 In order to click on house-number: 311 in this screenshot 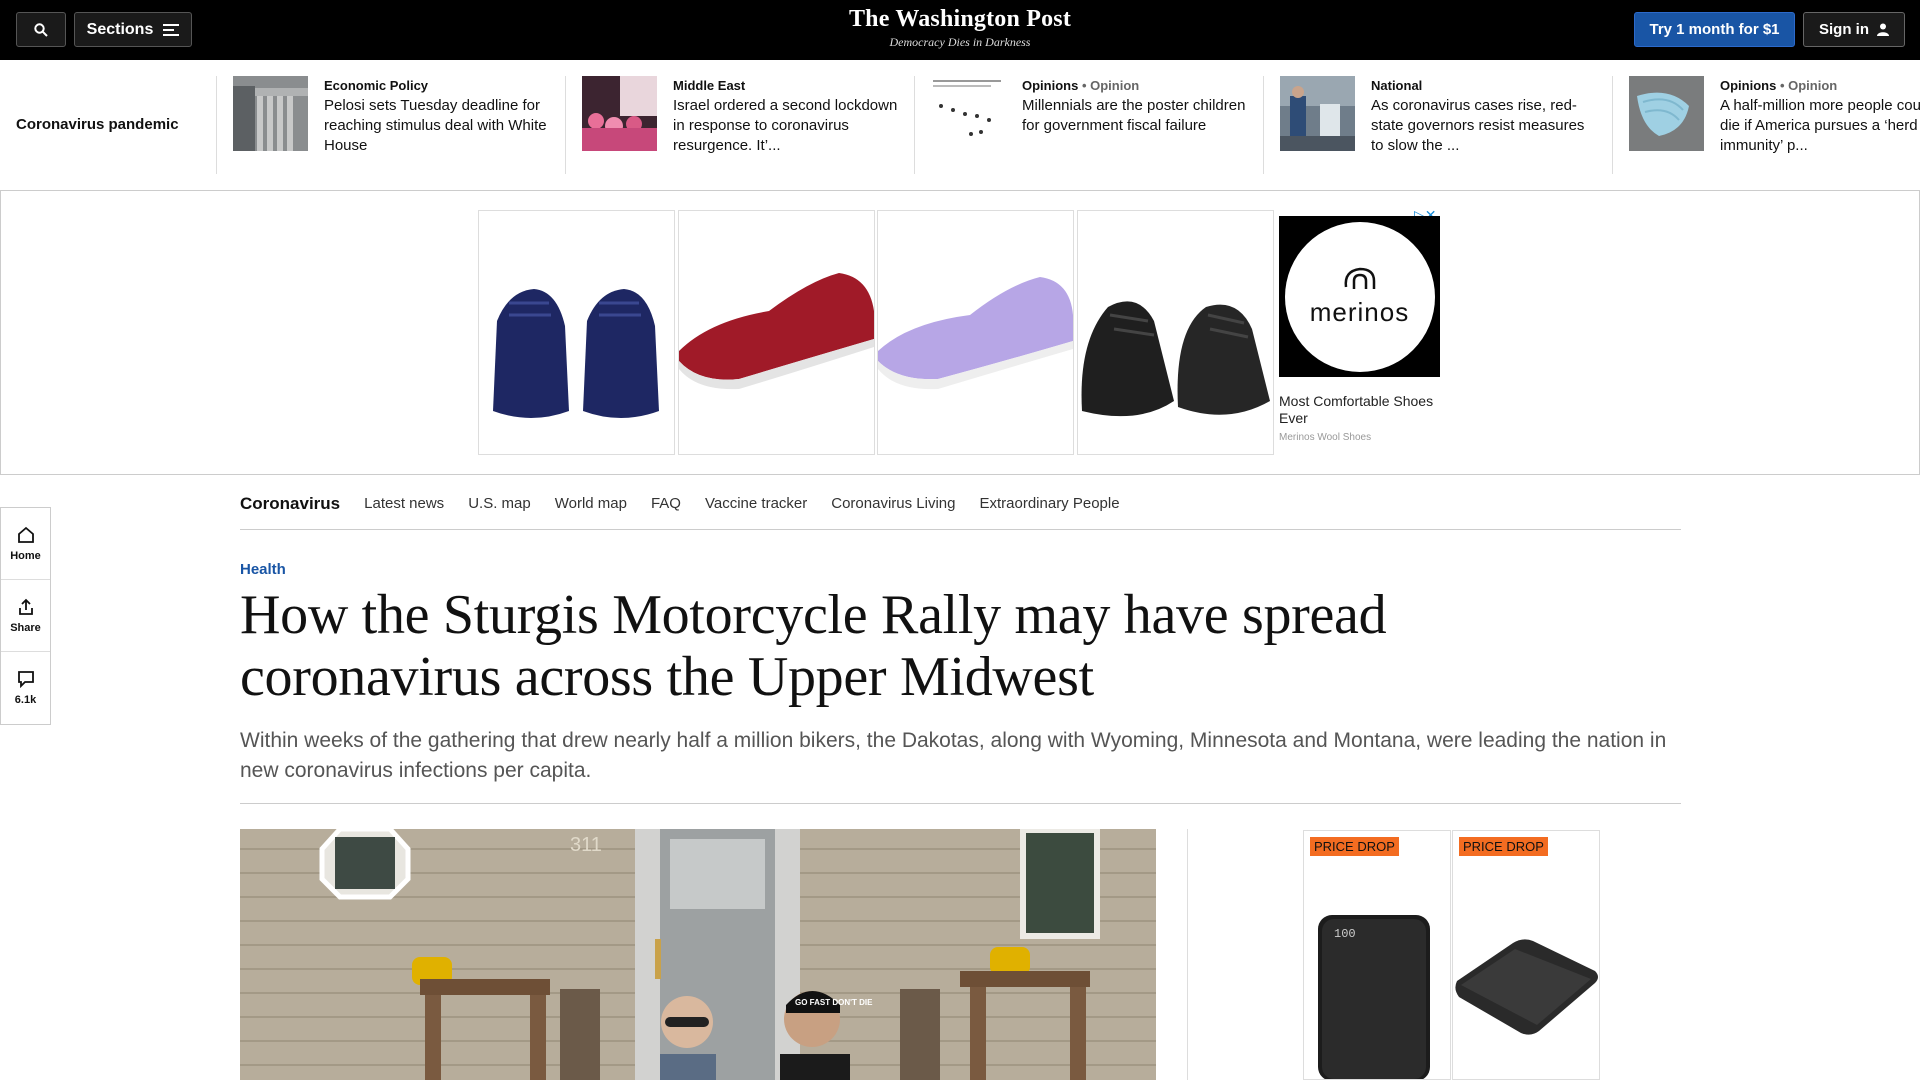, I will do `click(586, 845)`.